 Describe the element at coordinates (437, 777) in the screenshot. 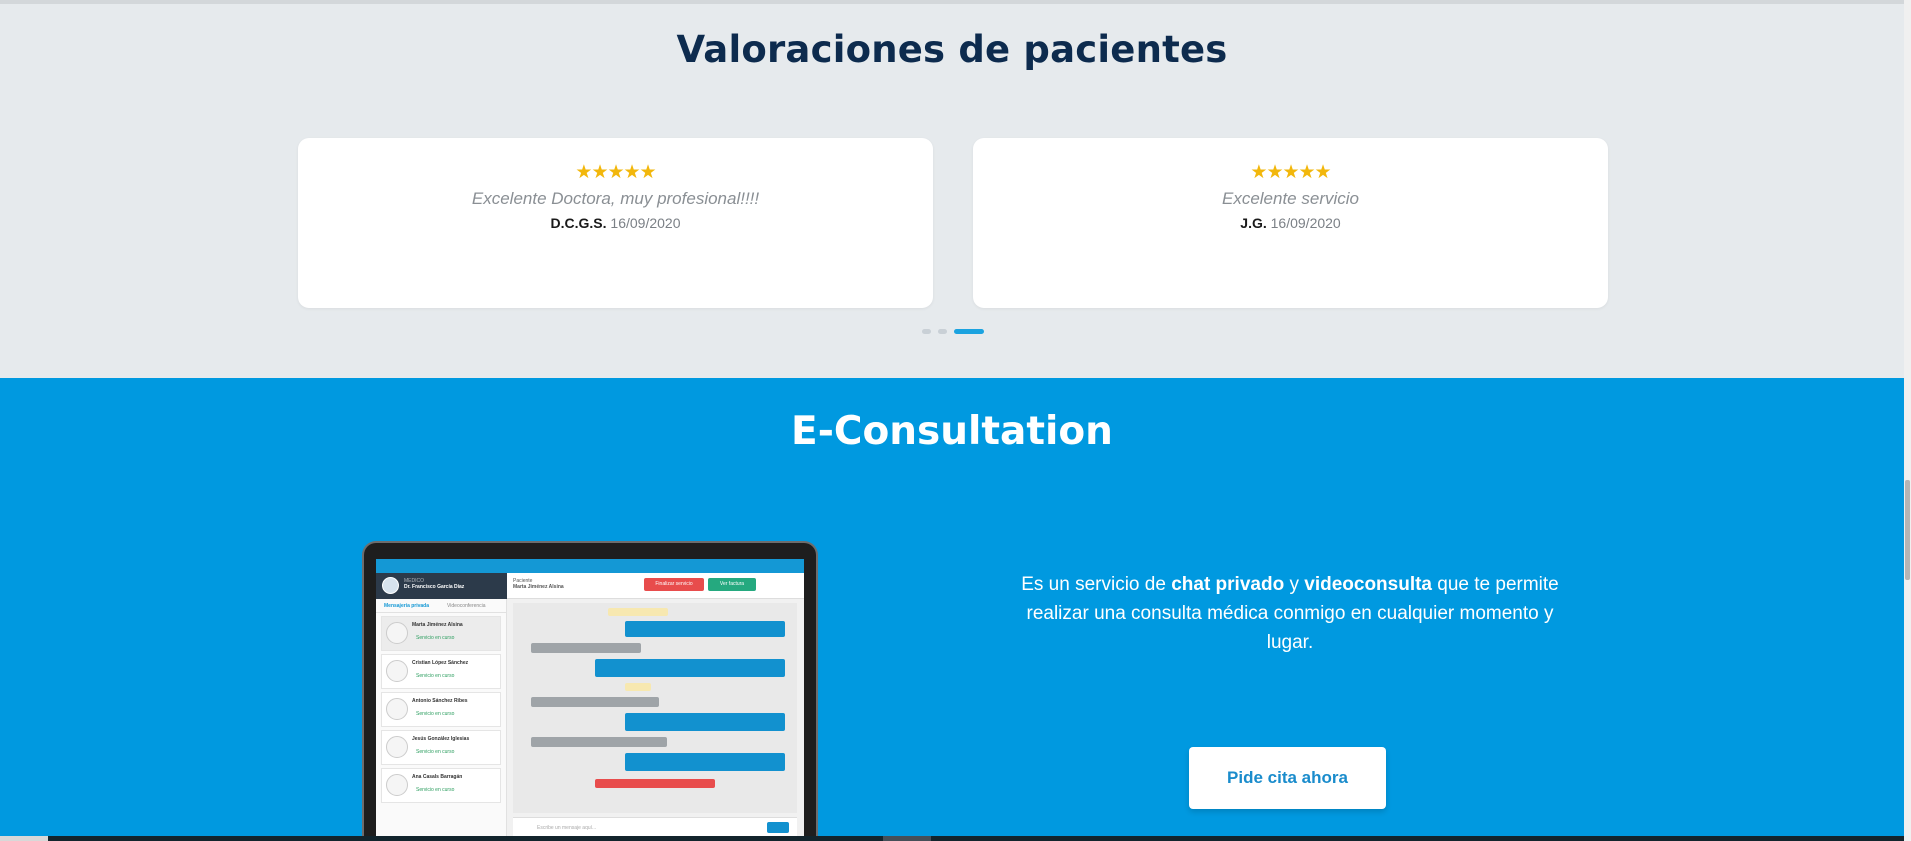

I see `contact-name: Ana Casals Barragán` at that location.